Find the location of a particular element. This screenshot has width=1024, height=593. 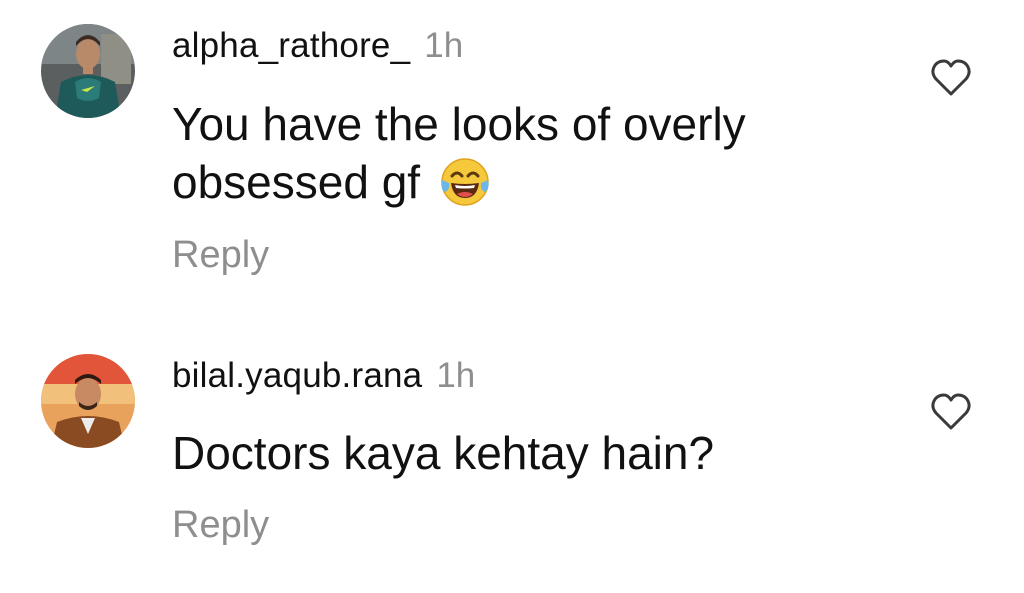

comment-header: bilal.yaqub.rana 1h is located at coordinates (323, 378).